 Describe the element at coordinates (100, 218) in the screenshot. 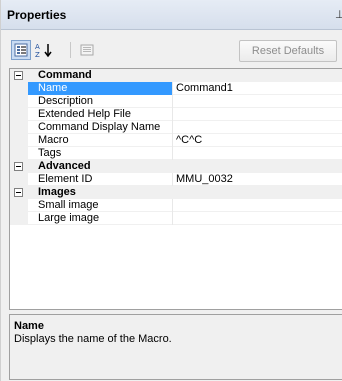

I see `property-label: Large image` at that location.